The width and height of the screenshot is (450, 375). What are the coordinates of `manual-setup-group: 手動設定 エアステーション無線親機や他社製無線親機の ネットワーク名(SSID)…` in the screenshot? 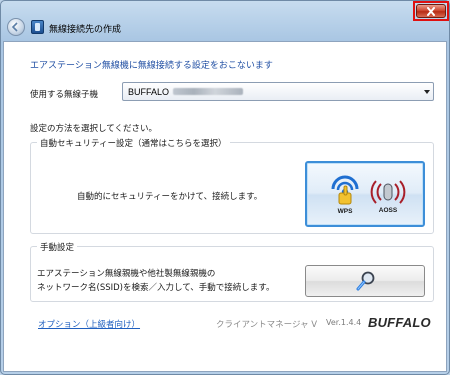 It's located at (232, 271).